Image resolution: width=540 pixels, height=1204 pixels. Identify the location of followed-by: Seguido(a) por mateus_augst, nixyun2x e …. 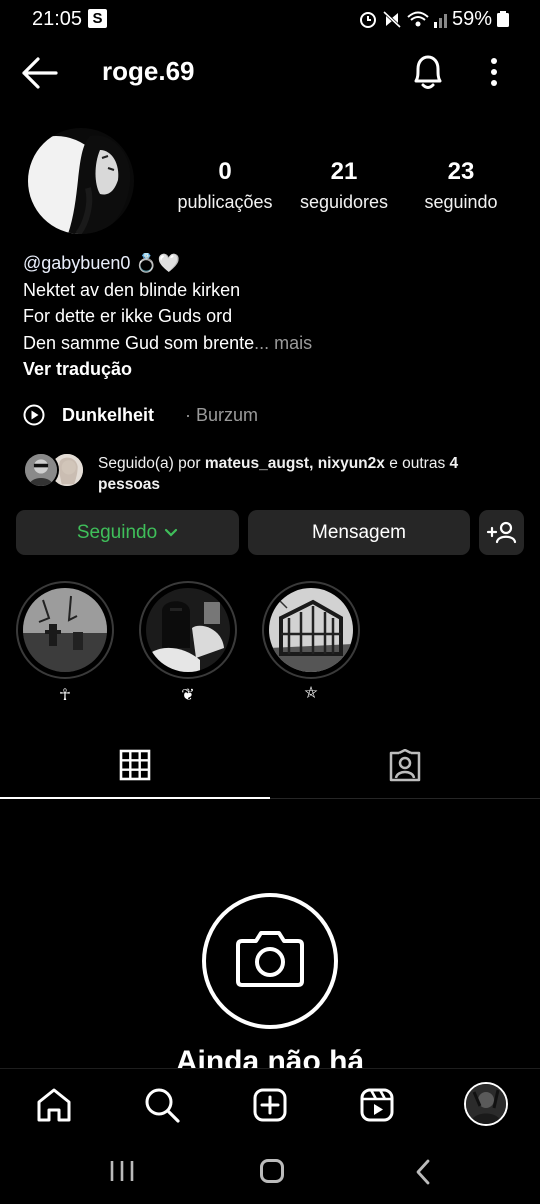
(273, 473).